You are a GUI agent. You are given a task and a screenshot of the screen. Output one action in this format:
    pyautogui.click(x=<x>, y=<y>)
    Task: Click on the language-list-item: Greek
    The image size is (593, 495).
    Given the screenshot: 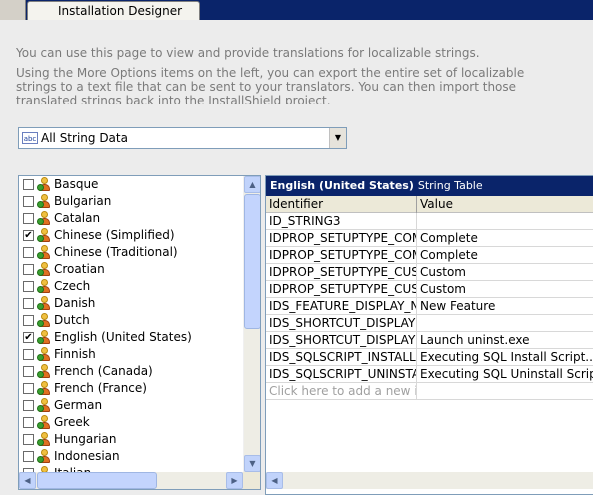 What is the action you would take?
    pyautogui.click(x=131, y=422)
    